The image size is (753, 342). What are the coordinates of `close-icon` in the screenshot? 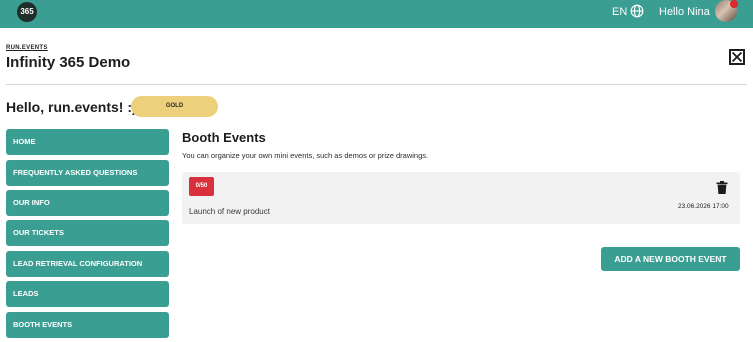 It's located at (737, 57).